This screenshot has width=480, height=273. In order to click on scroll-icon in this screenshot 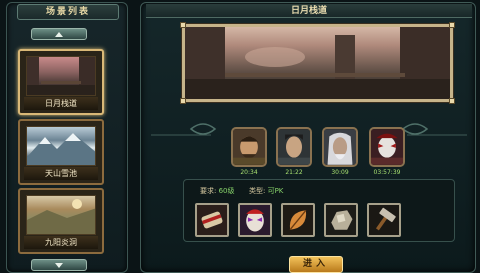, I will do `click(212, 220)`.